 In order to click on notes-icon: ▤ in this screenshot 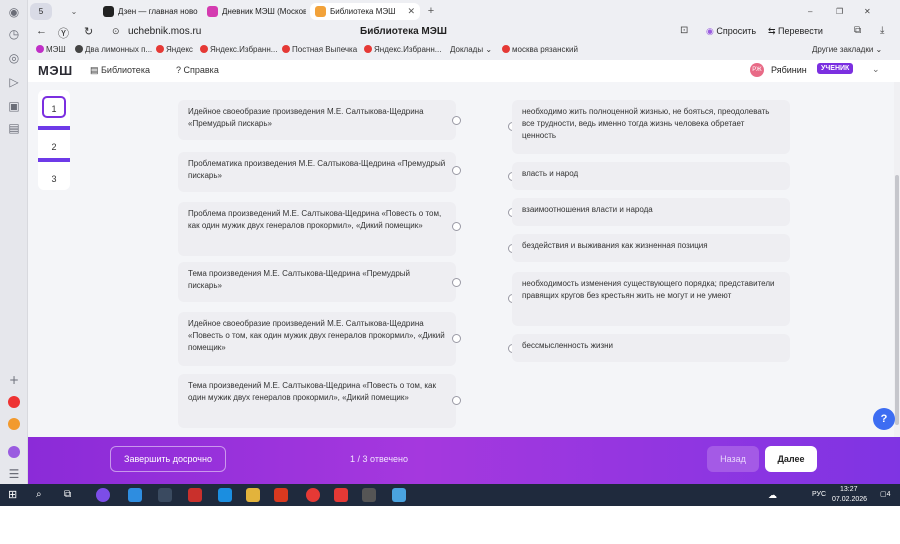, I will do `click(14, 128)`.